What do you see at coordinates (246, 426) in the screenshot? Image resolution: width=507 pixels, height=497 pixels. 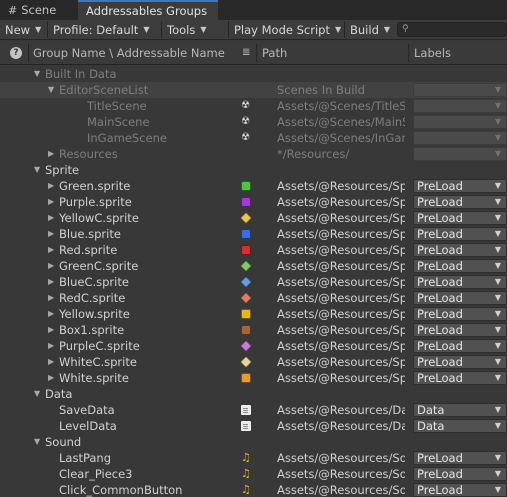 I see `text-asset-icon` at bounding box center [246, 426].